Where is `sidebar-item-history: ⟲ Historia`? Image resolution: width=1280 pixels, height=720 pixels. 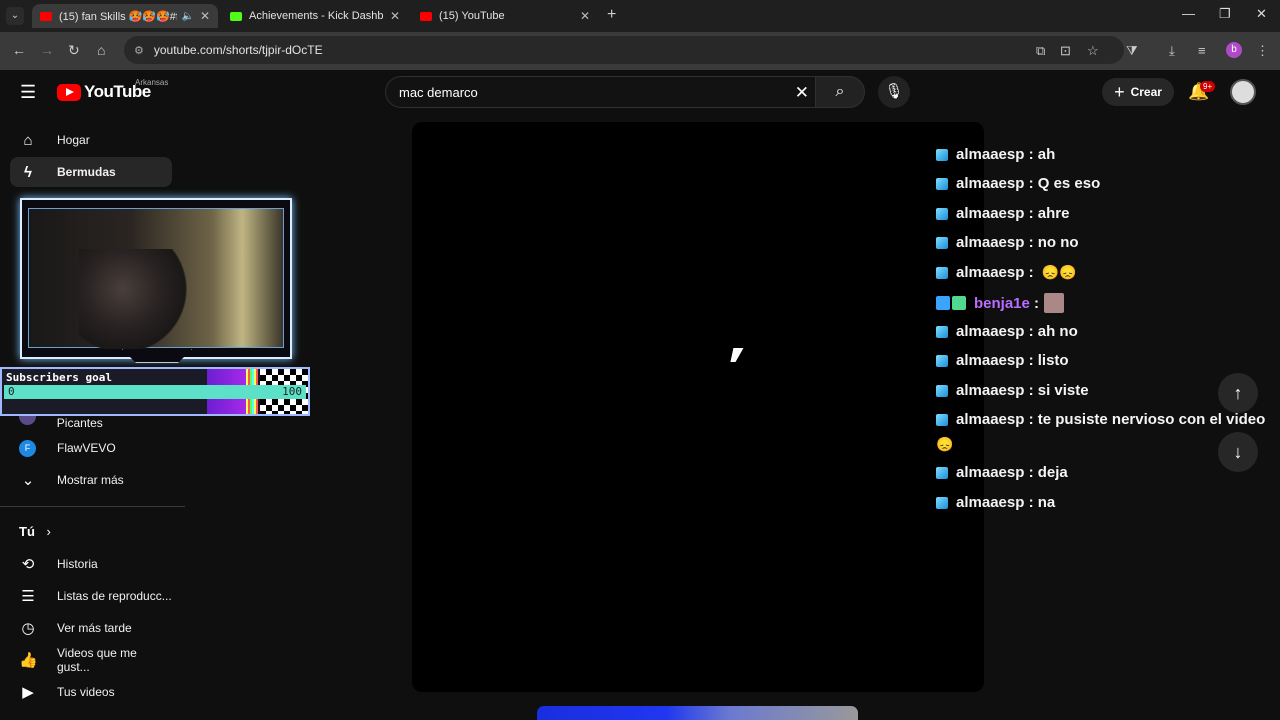 sidebar-item-history: ⟲ Historia is located at coordinates (91, 564).